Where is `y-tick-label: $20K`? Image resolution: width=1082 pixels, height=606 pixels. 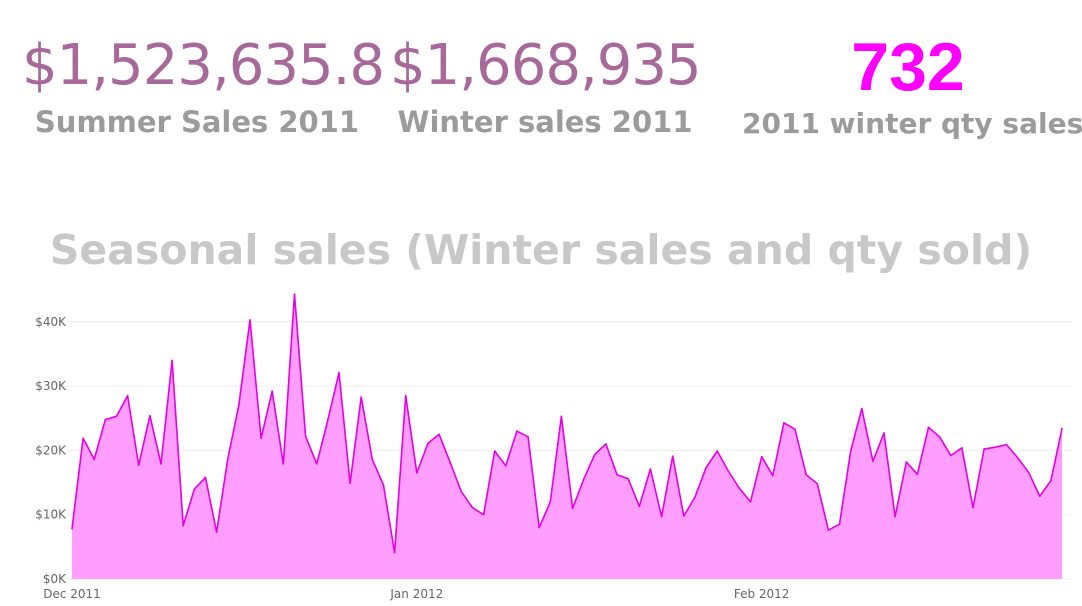 y-tick-label: $20K is located at coordinates (51, 450).